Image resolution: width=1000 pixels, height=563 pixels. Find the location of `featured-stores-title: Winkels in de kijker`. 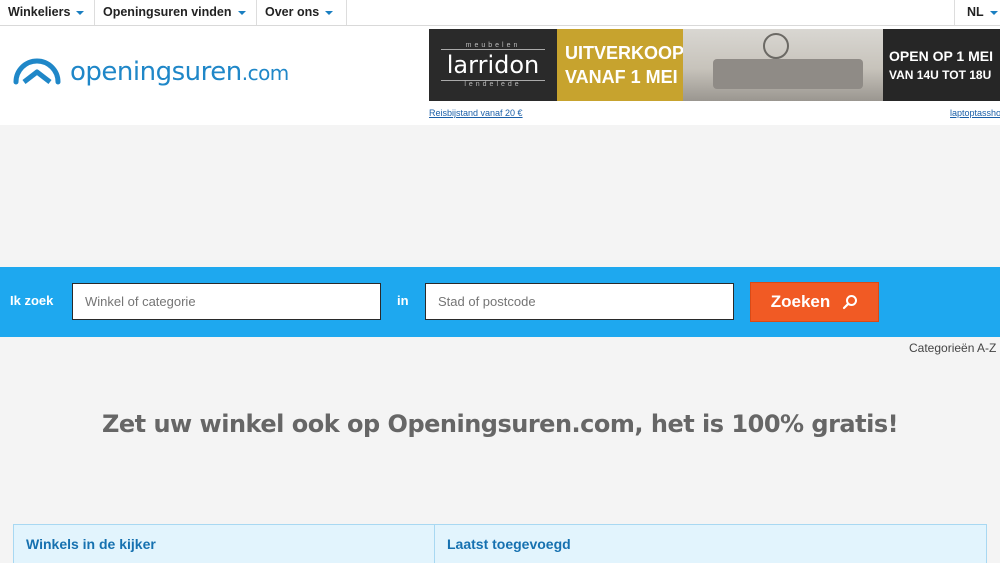

featured-stores-title: Winkels in de kijker is located at coordinates (91, 544).